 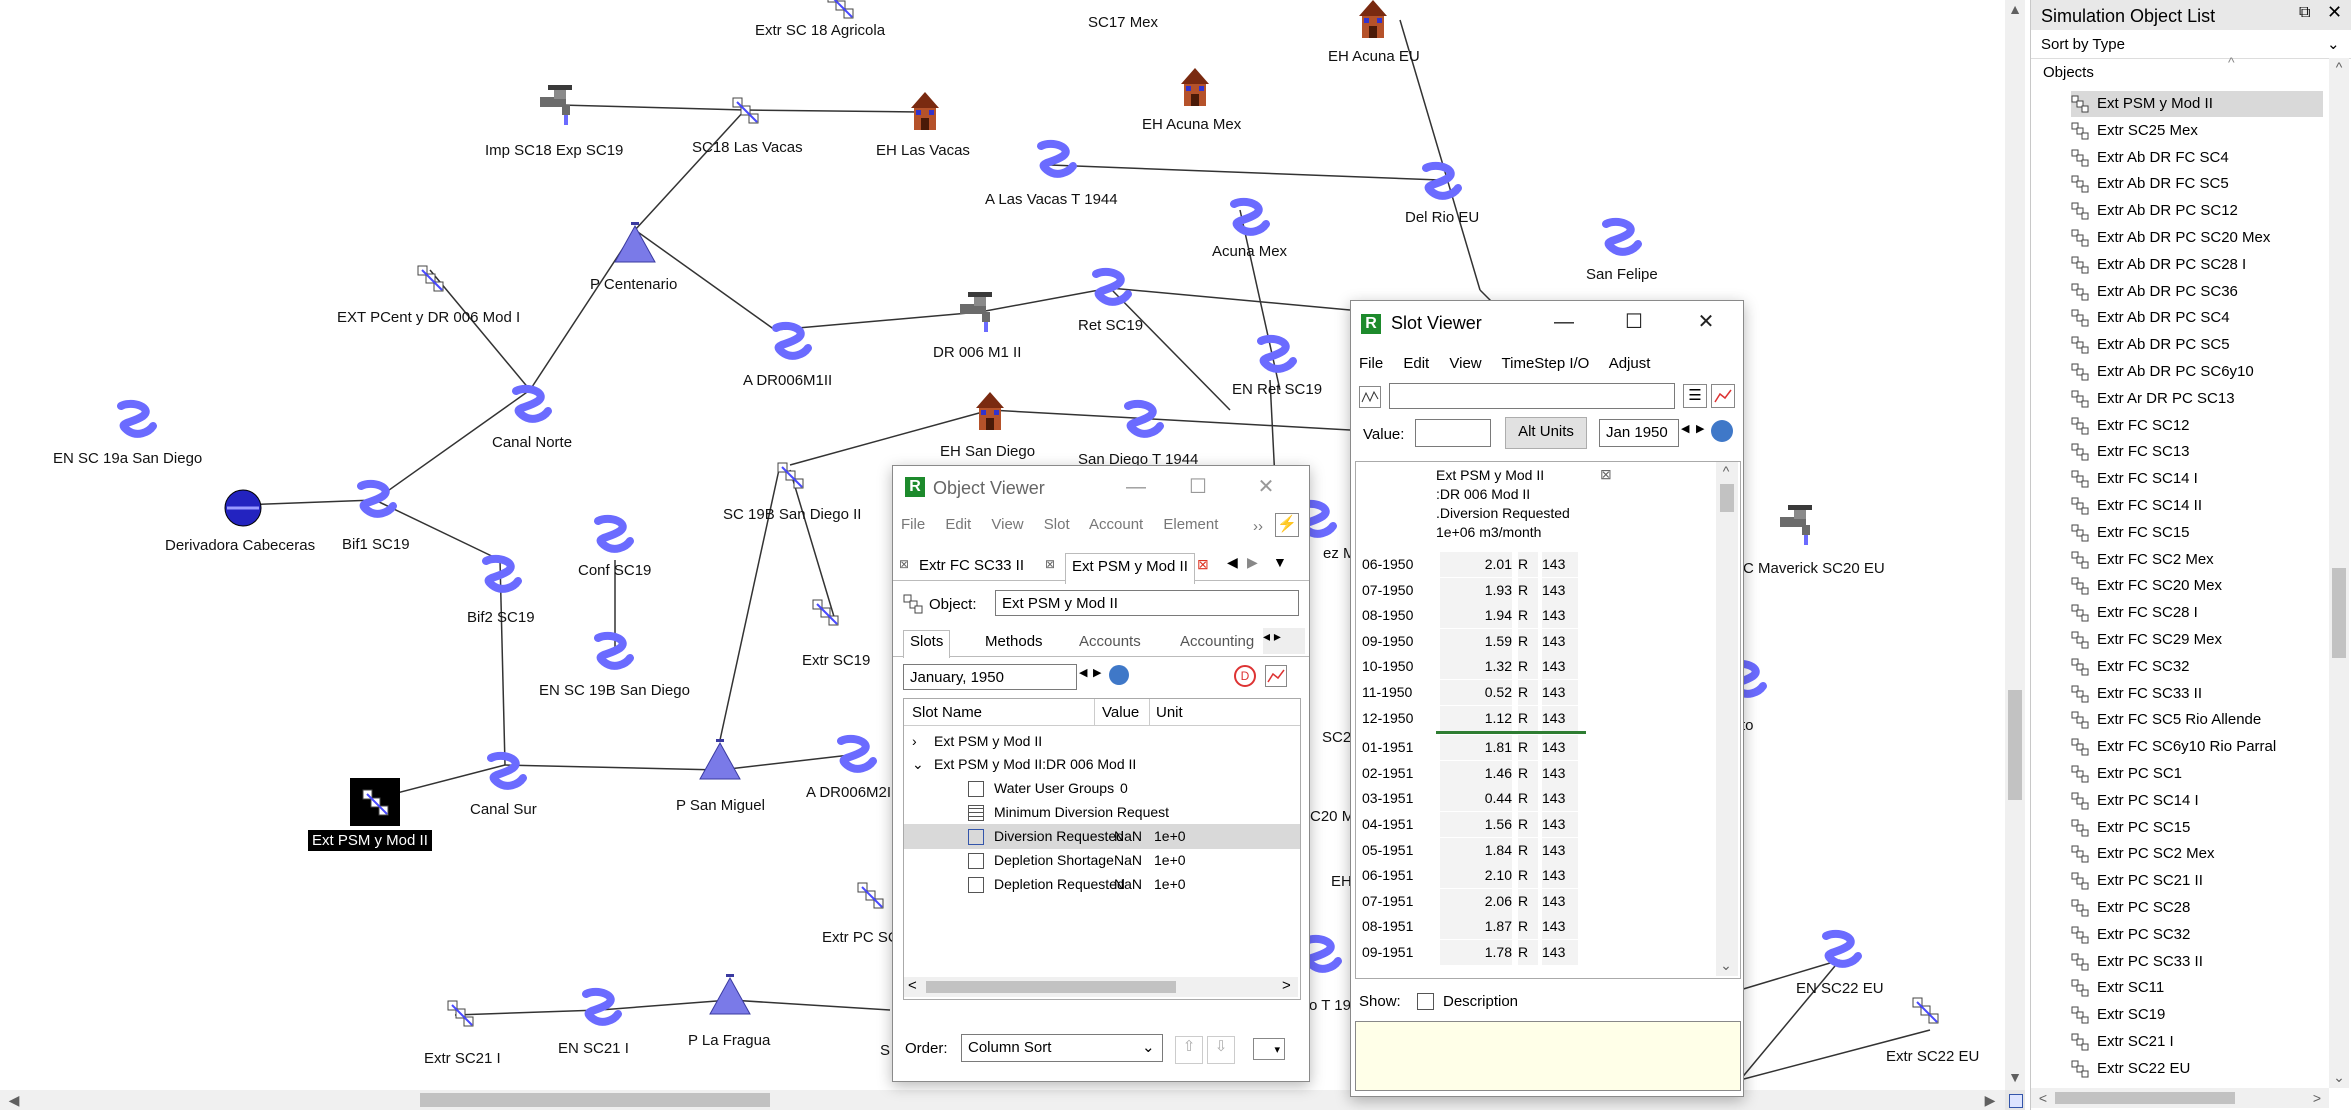 I want to click on scroll-right-icon: >, so click(x=1286, y=985).